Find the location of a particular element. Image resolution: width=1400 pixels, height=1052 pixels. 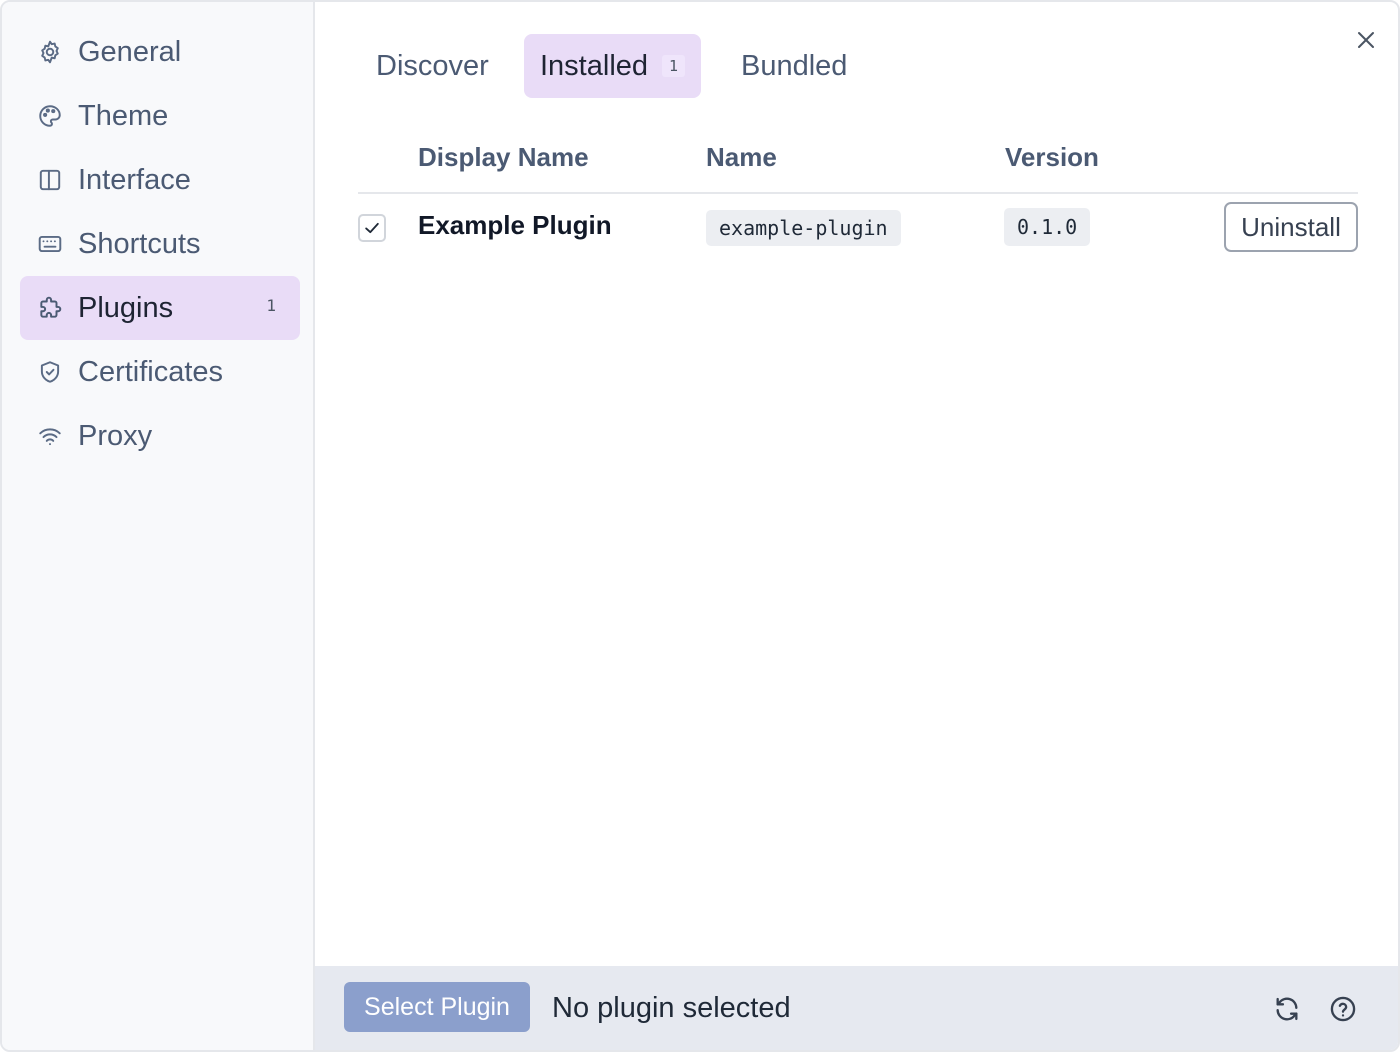

sidebar-item-general: General is located at coordinates (160, 52).